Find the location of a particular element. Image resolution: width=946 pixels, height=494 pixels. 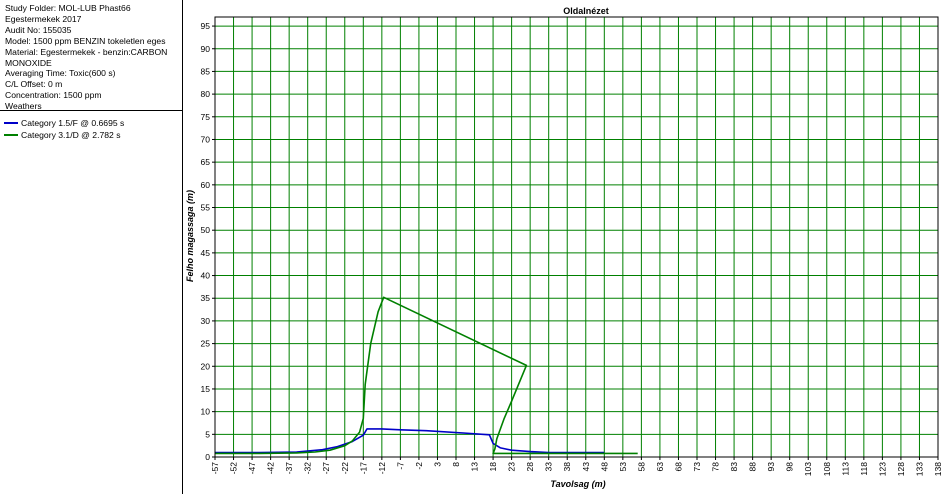

x-tick-label: 28 is located at coordinates (530, 467).